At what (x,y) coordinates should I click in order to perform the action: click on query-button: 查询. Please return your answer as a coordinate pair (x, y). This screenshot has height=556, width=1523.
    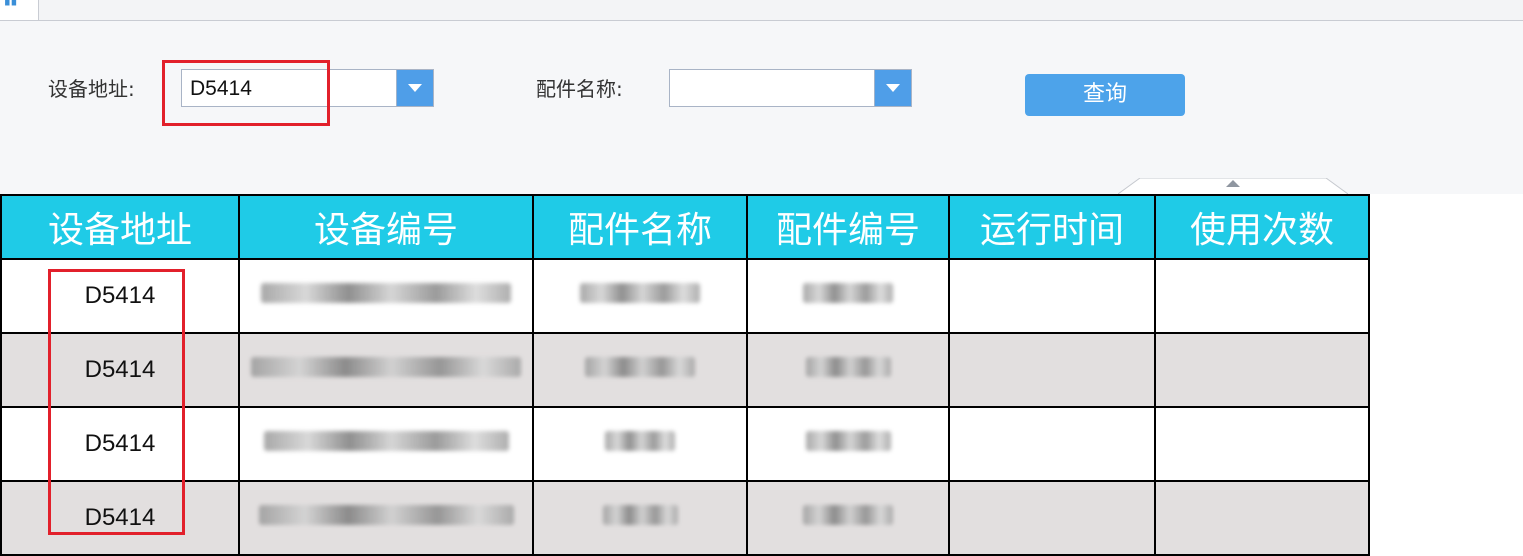
    Looking at the image, I should click on (1105, 95).